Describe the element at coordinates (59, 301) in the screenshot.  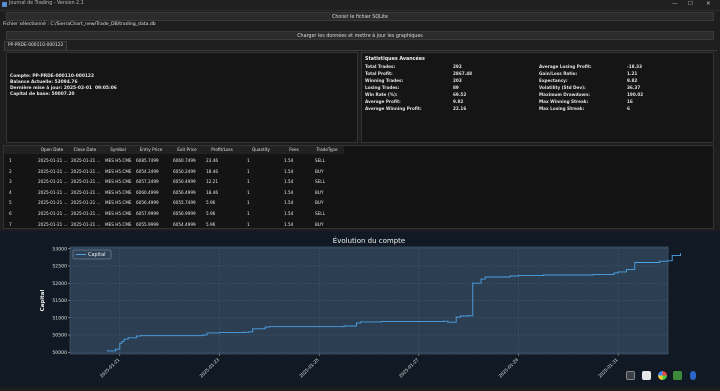
I see `y-tick-label: 51500` at that location.